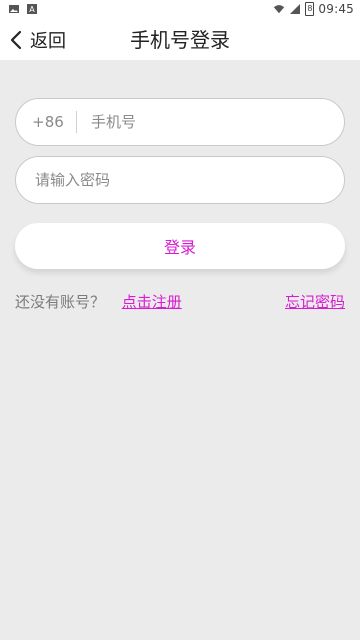  I want to click on register-link: 点击注册, so click(152, 302).